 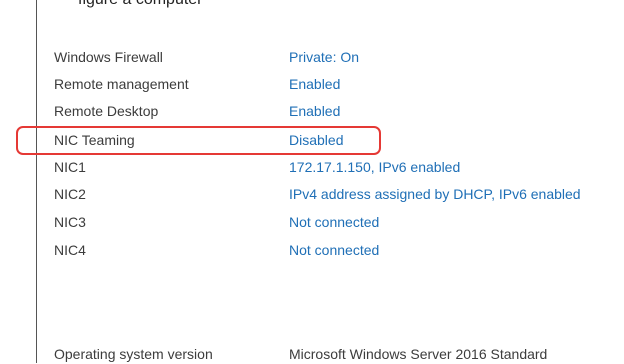 I want to click on row-nic1: NIC1 172.17.1.150, IPv6 enabled, so click(x=312, y=167).